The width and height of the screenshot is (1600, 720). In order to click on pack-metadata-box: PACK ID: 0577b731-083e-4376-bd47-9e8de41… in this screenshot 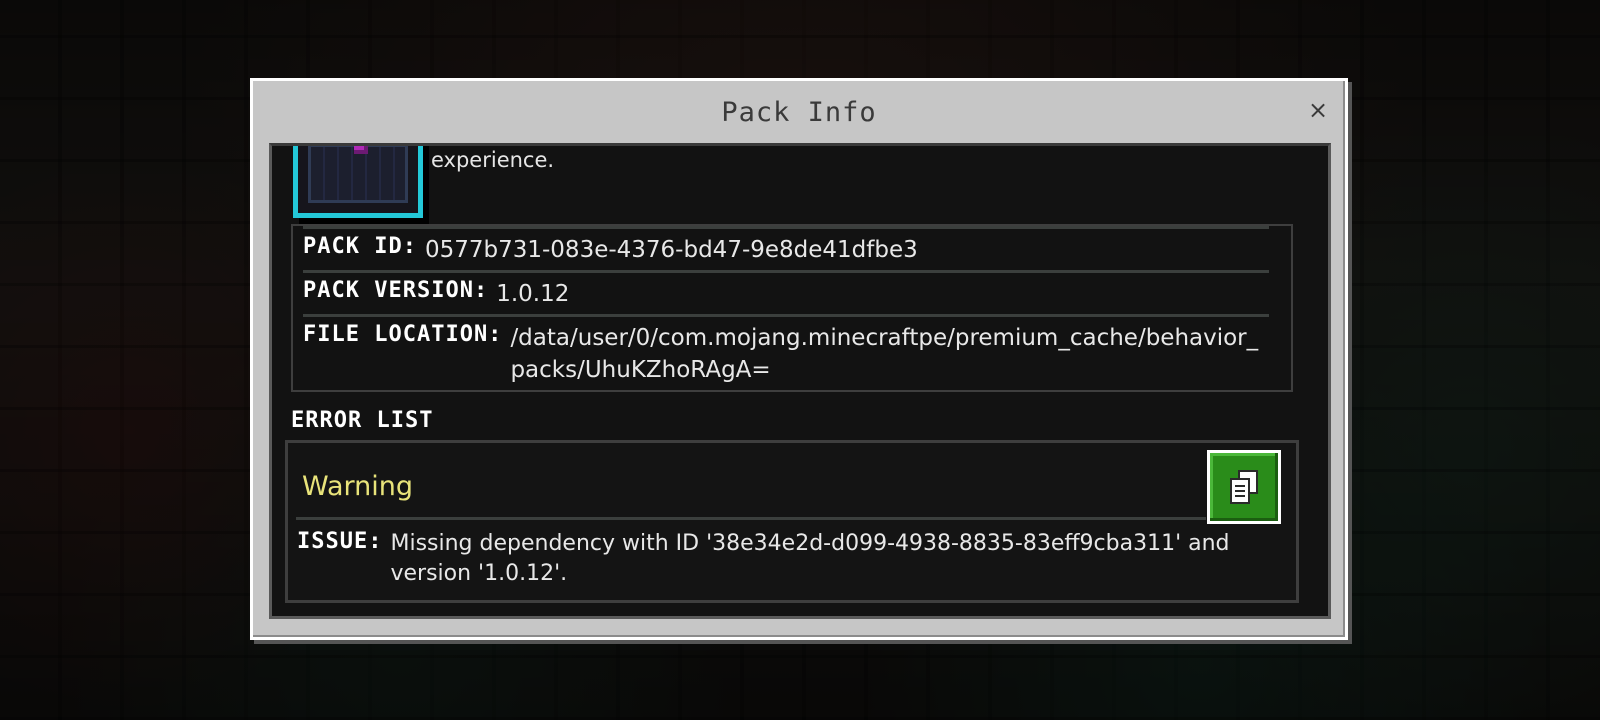, I will do `click(792, 308)`.